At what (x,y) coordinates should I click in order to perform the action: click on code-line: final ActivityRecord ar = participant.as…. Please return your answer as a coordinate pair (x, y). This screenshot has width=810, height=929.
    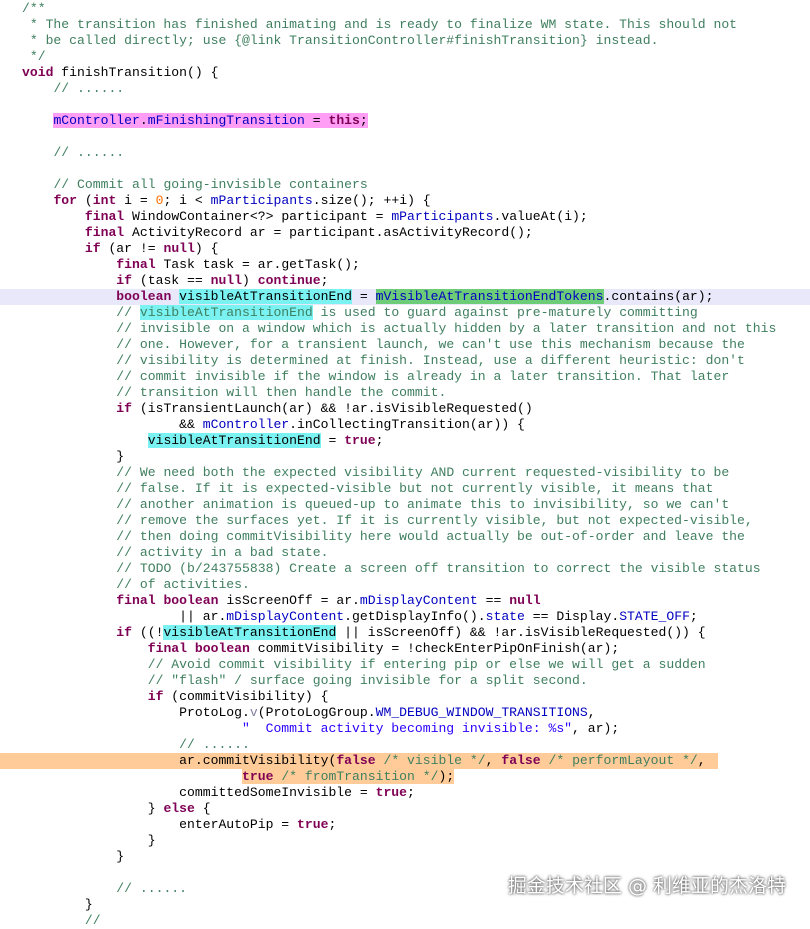
    Looking at the image, I should click on (405, 233).